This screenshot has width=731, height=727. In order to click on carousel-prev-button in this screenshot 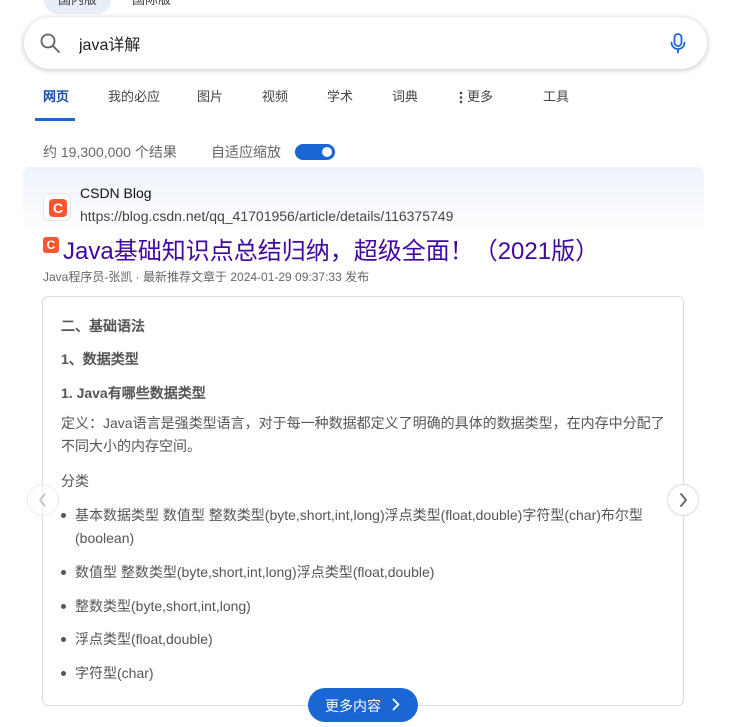, I will do `click(43, 500)`.